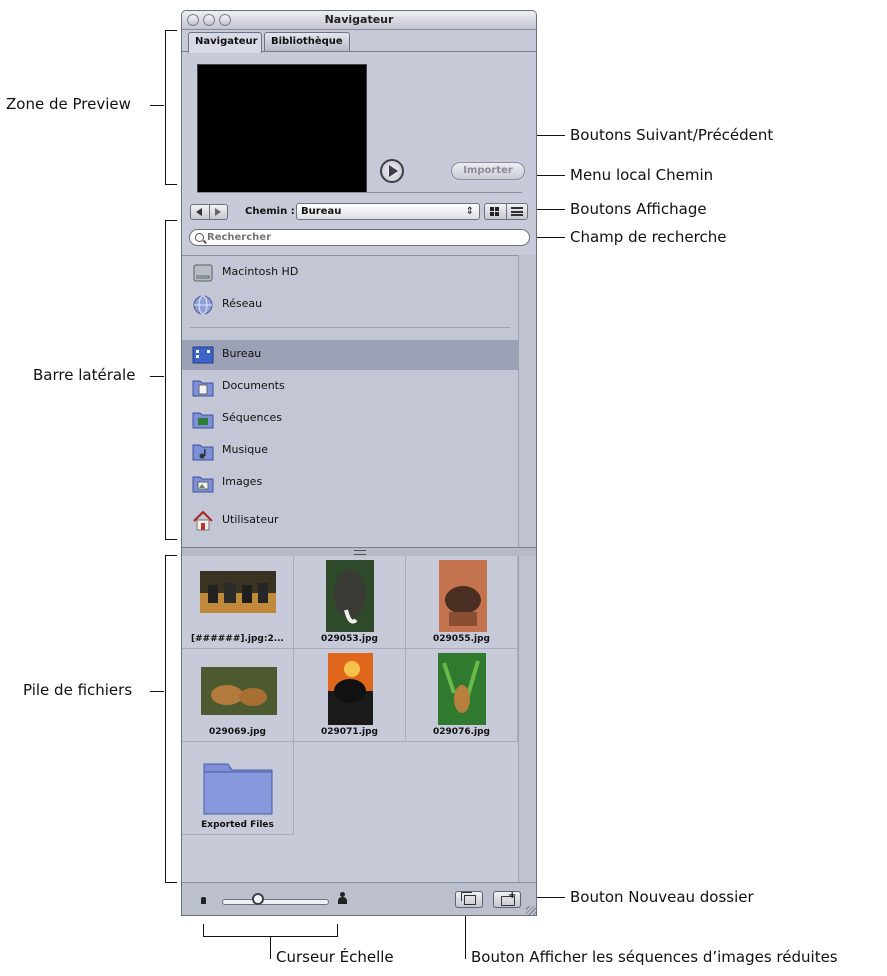 This screenshot has width=887, height=976. I want to click on file-item: 029069.jpg, so click(238, 695).